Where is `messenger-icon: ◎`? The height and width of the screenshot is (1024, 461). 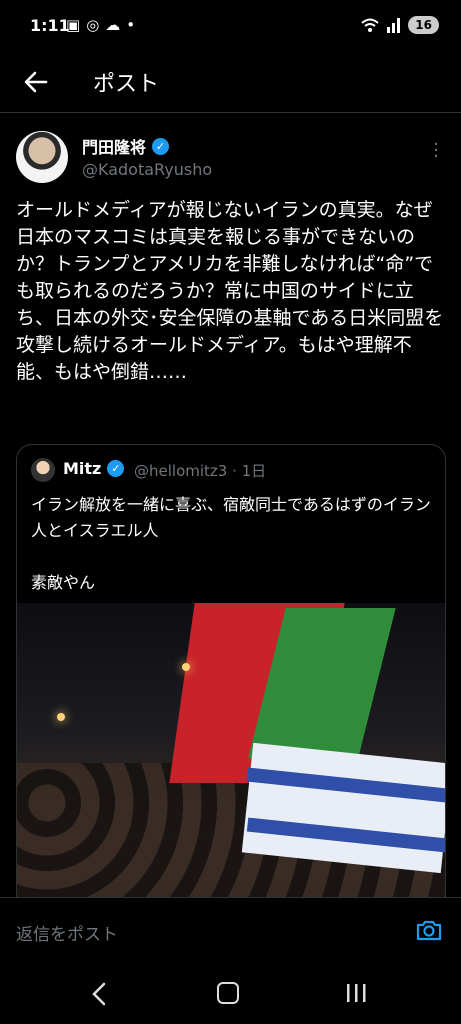
messenger-icon: ◎ is located at coordinates (93, 25).